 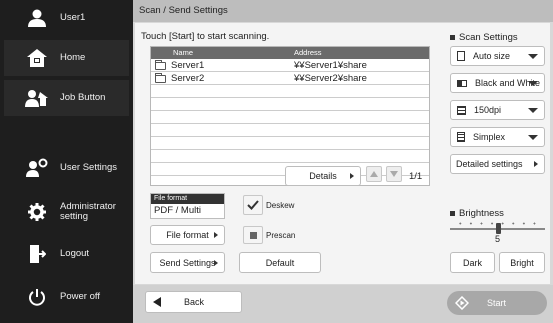 What do you see at coordinates (416, 176) in the screenshot?
I see `page-indicator: 1/1` at bounding box center [416, 176].